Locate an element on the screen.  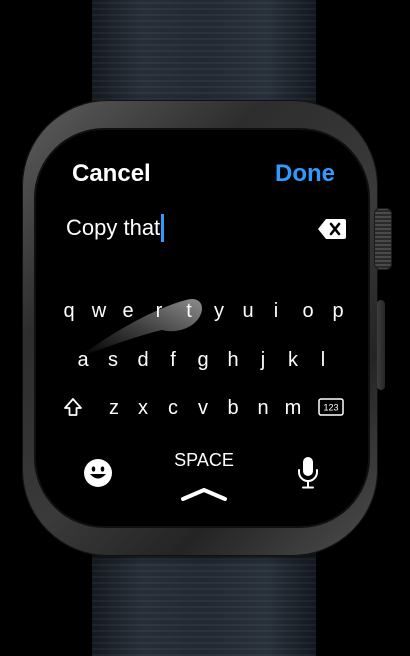
key-o: o is located at coordinates (308, 311).